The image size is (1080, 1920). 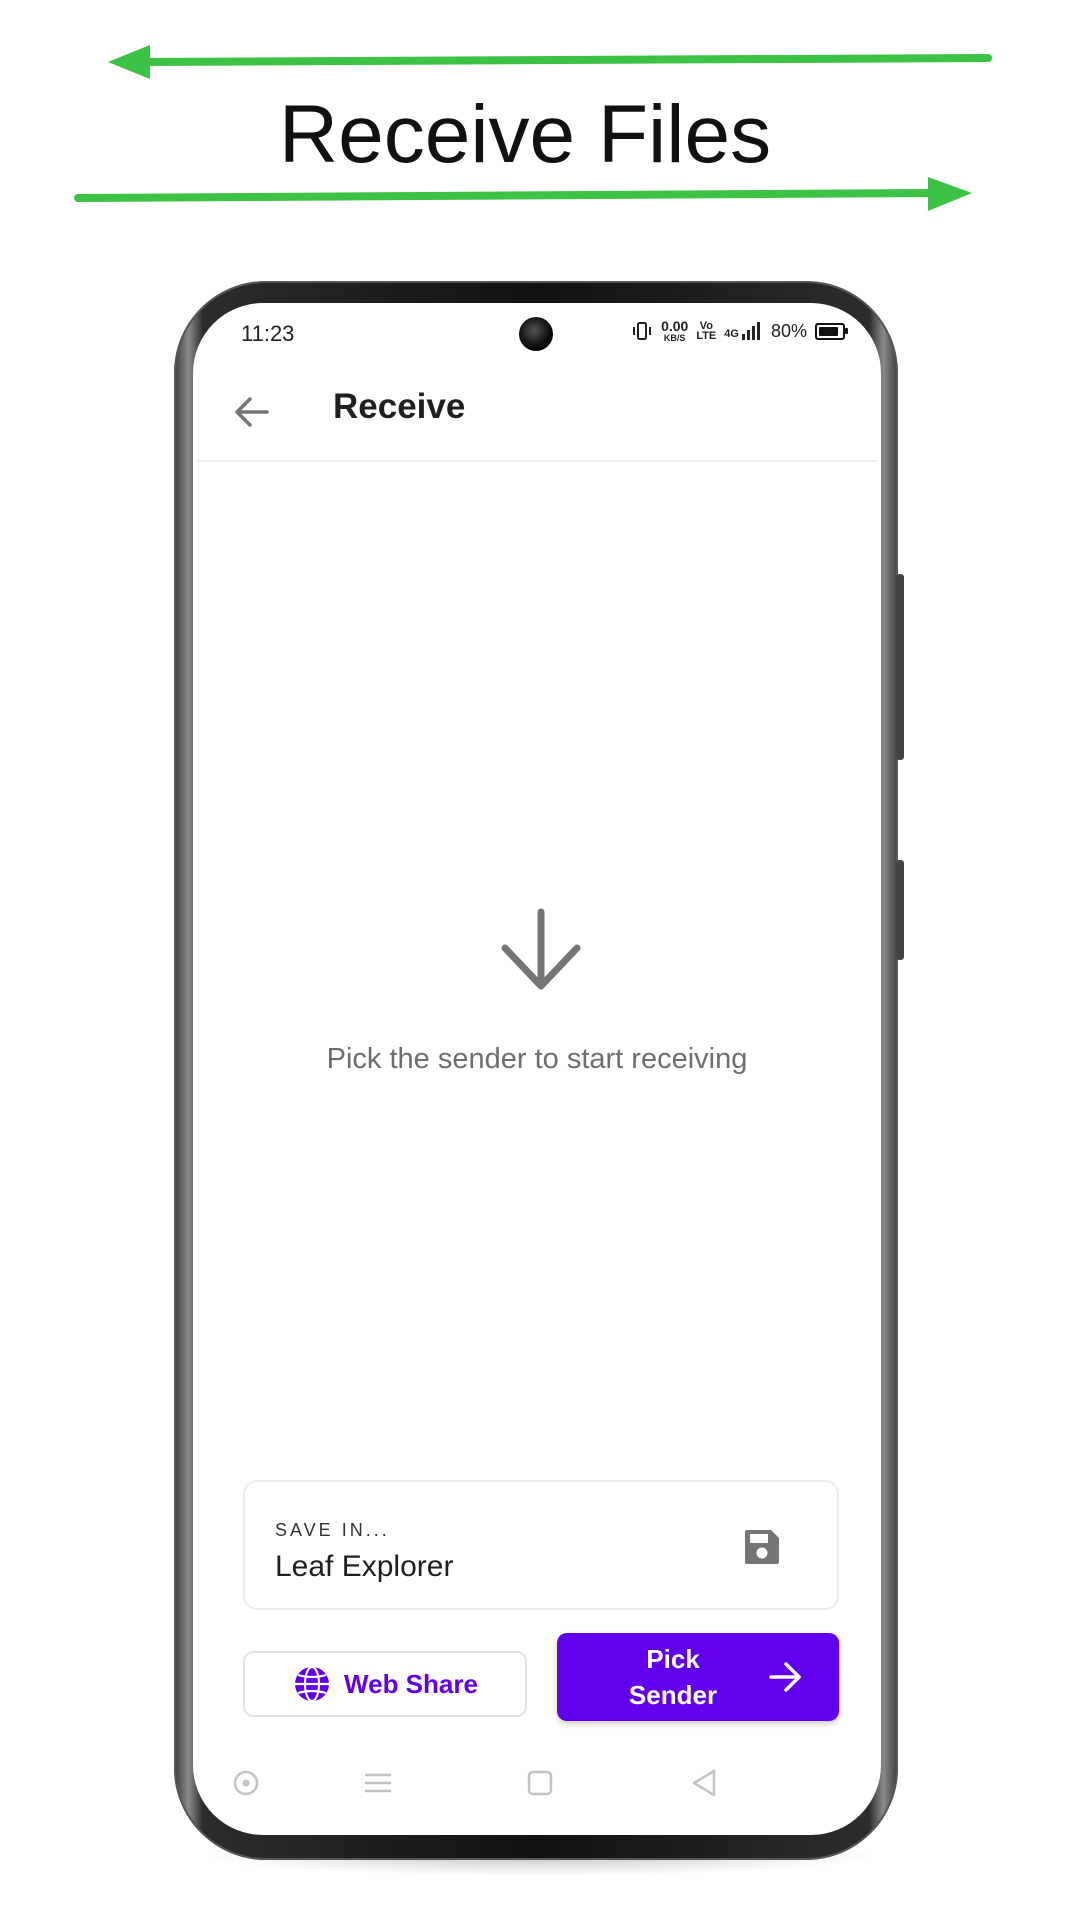 What do you see at coordinates (268, 333) in the screenshot?
I see `status-time: 11:23` at bounding box center [268, 333].